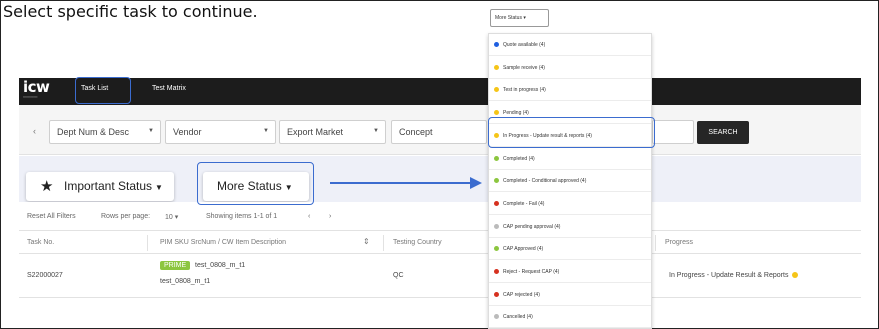 The width and height of the screenshot is (879, 329). I want to click on status-option-label: Test in progress (4), so click(524, 90).